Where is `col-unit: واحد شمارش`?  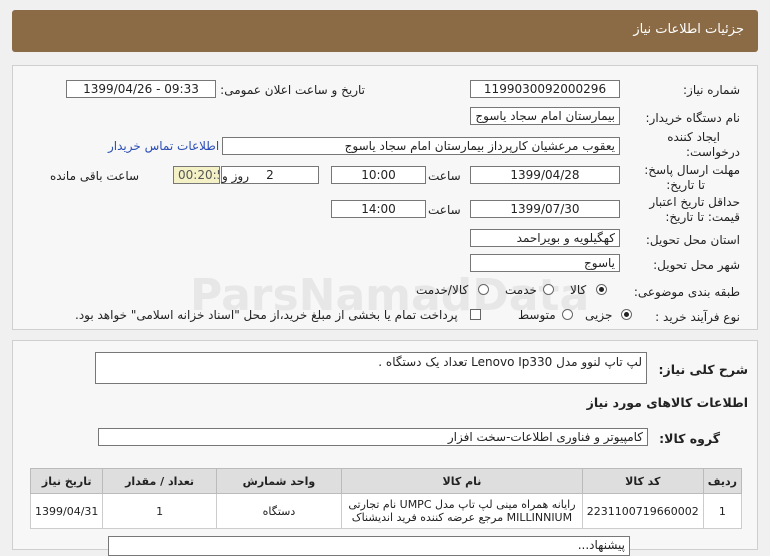 col-unit: واحد شمارش is located at coordinates (279, 481).